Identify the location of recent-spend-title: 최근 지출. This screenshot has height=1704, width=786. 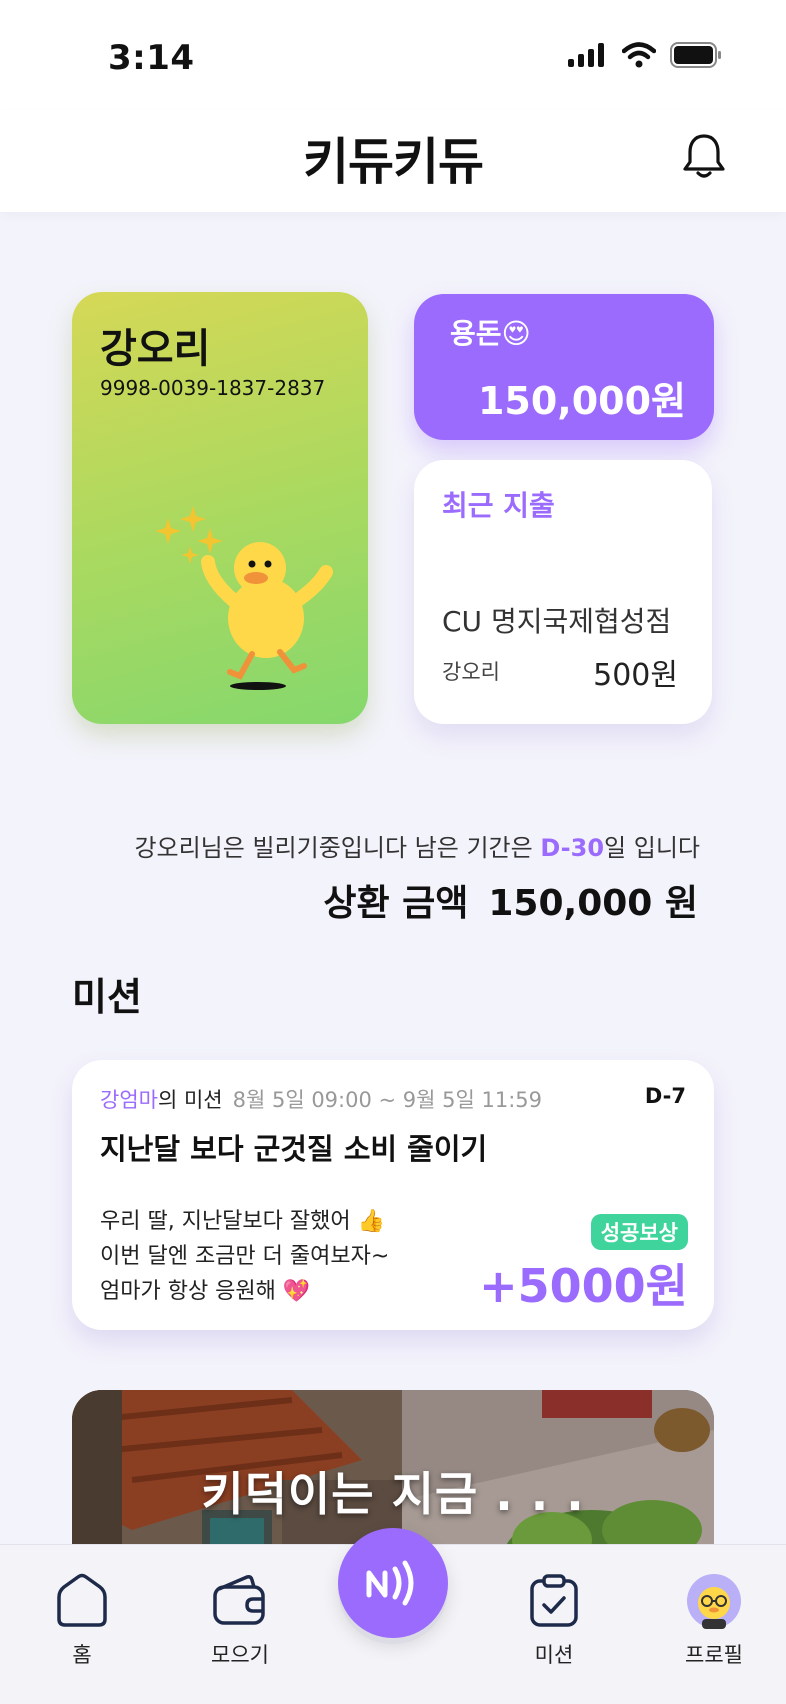
(498, 505).